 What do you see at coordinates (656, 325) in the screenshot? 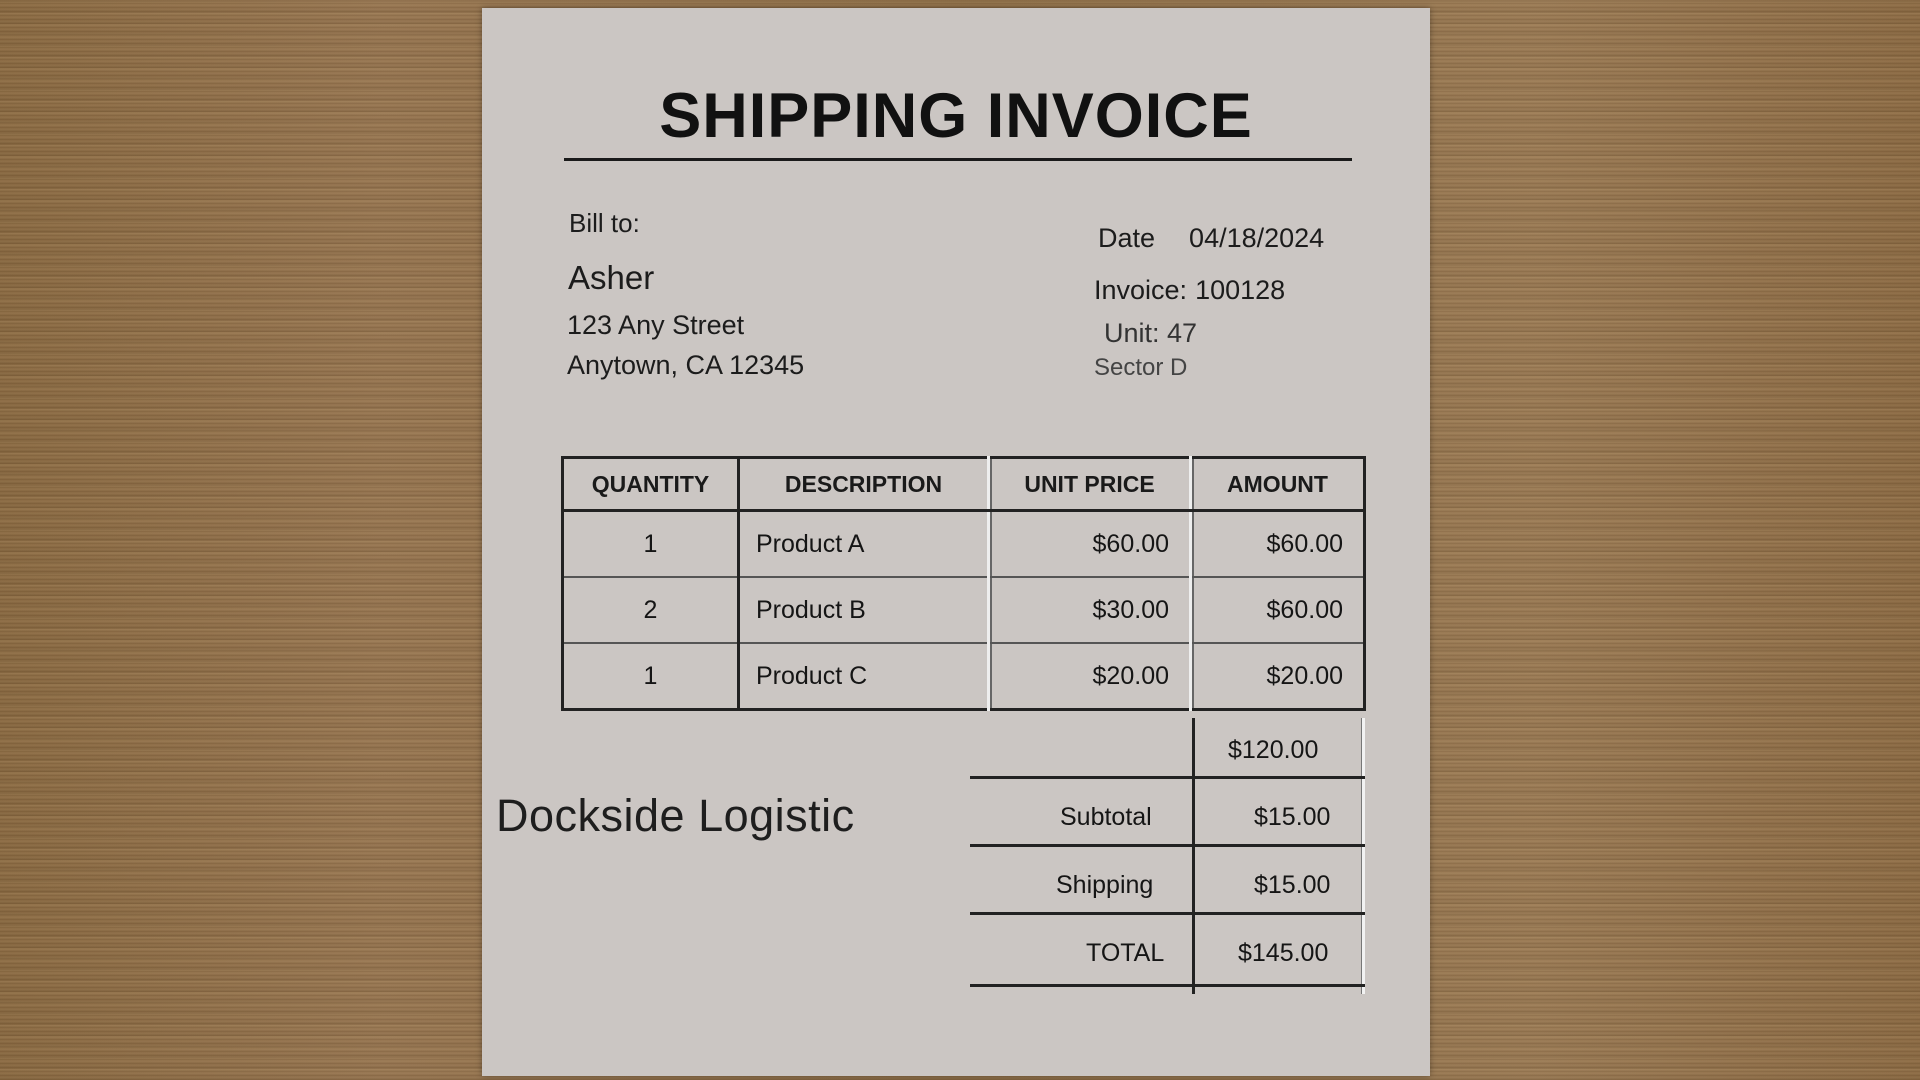
I see `address-line-1: 123 Any Street` at bounding box center [656, 325].